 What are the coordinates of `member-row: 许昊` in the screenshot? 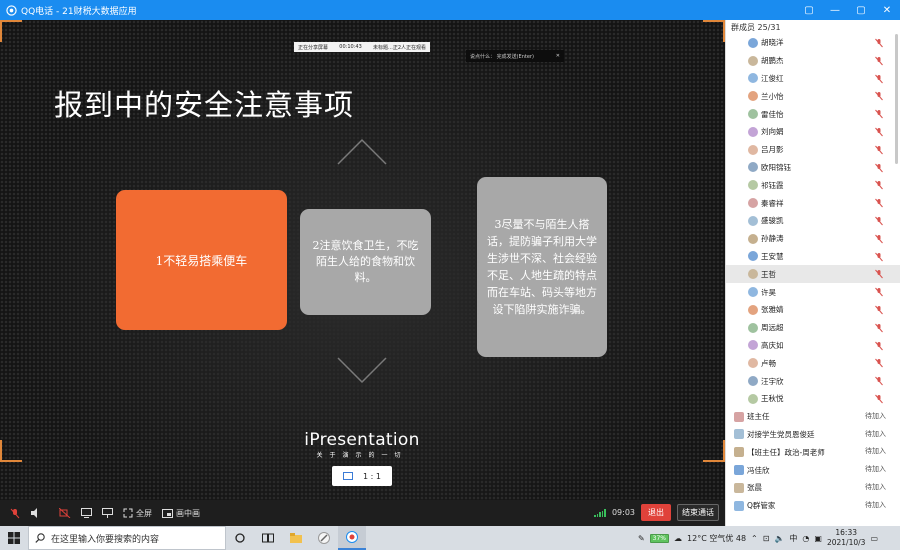 It's located at (813, 292).